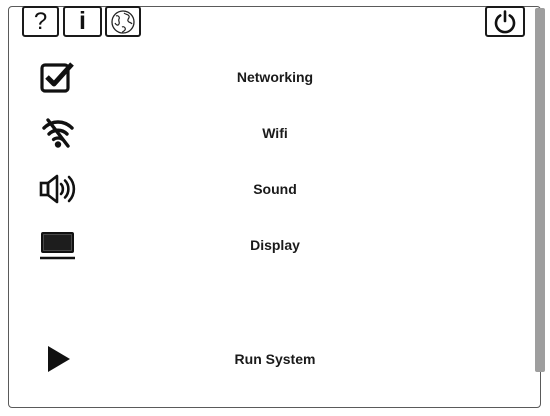 This screenshot has width=550, height=416. I want to click on checkbox-checked-icon, so click(58, 77).